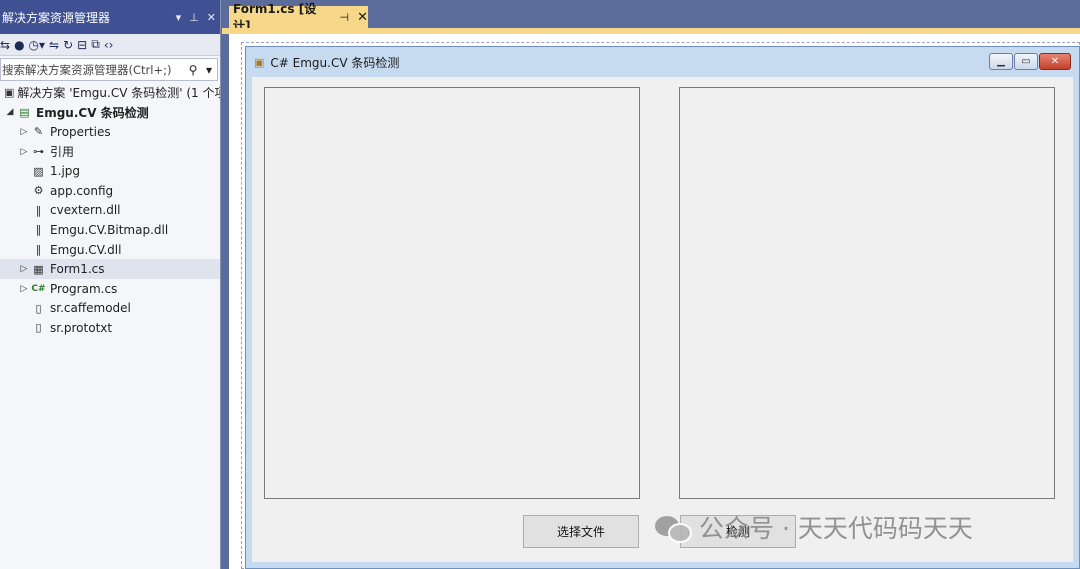  Describe the element at coordinates (38, 288) in the screenshot. I see `csharp-file-icon: C#` at that location.